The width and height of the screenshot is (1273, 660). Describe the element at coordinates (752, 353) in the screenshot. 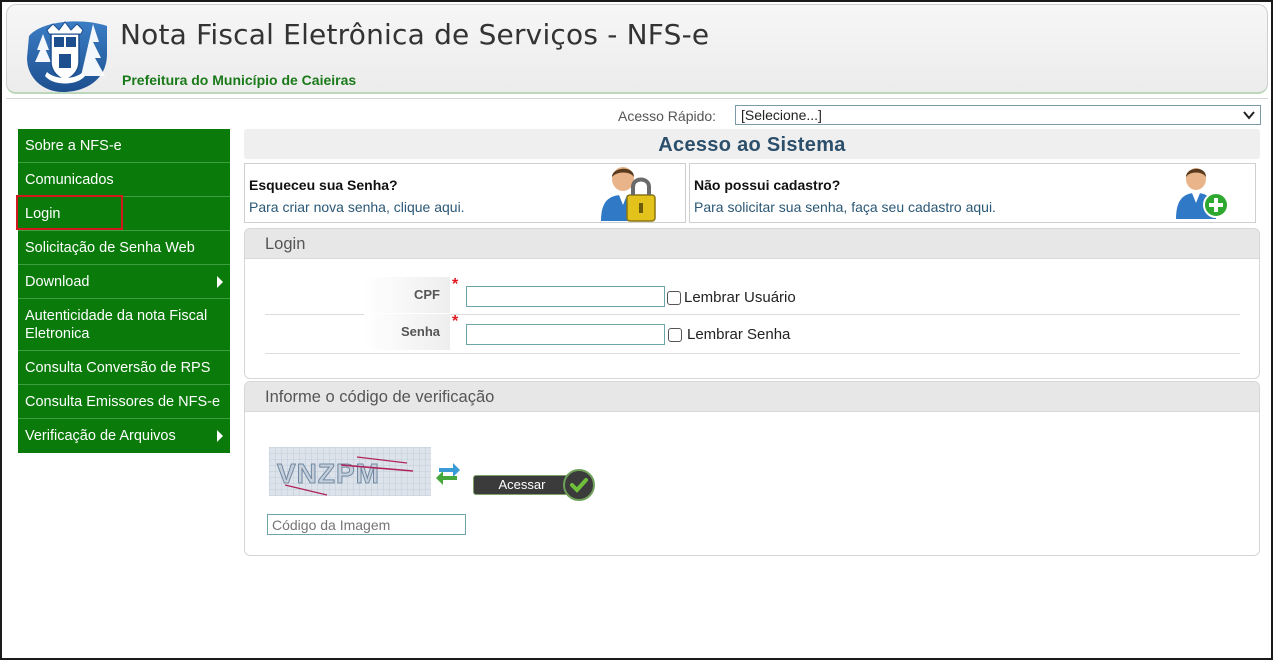

I see `field-divider` at that location.